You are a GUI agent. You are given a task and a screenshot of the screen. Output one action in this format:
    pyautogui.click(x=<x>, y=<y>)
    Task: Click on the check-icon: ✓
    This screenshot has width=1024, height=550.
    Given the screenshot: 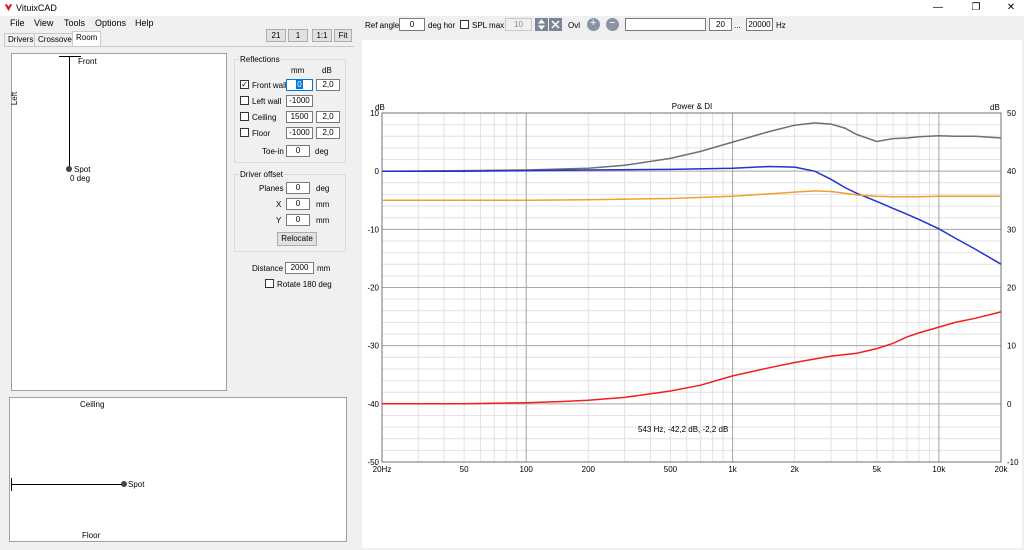 What is the action you would take?
    pyautogui.click(x=244, y=84)
    